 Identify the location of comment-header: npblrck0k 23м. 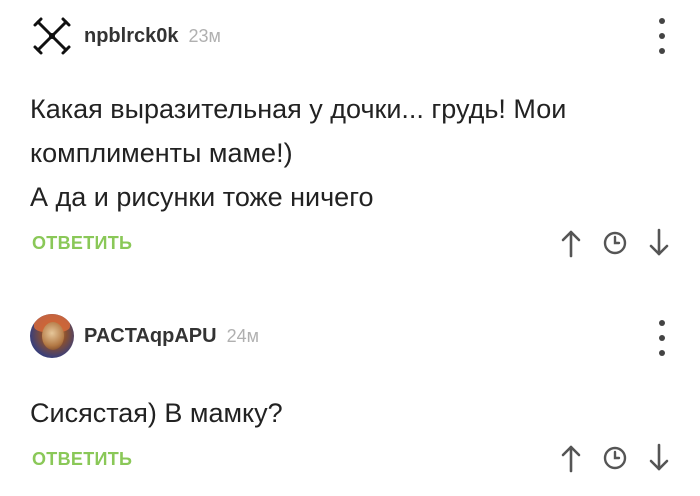
(125, 36).